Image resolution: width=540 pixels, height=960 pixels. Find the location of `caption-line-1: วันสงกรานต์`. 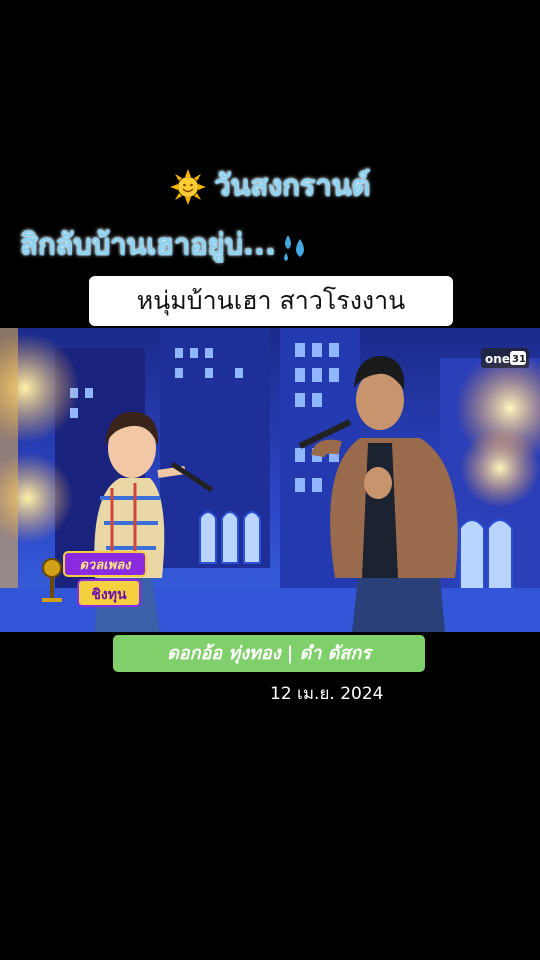

caption-line-1: วันสงกรานต์ is located at coordinates (270, 185).